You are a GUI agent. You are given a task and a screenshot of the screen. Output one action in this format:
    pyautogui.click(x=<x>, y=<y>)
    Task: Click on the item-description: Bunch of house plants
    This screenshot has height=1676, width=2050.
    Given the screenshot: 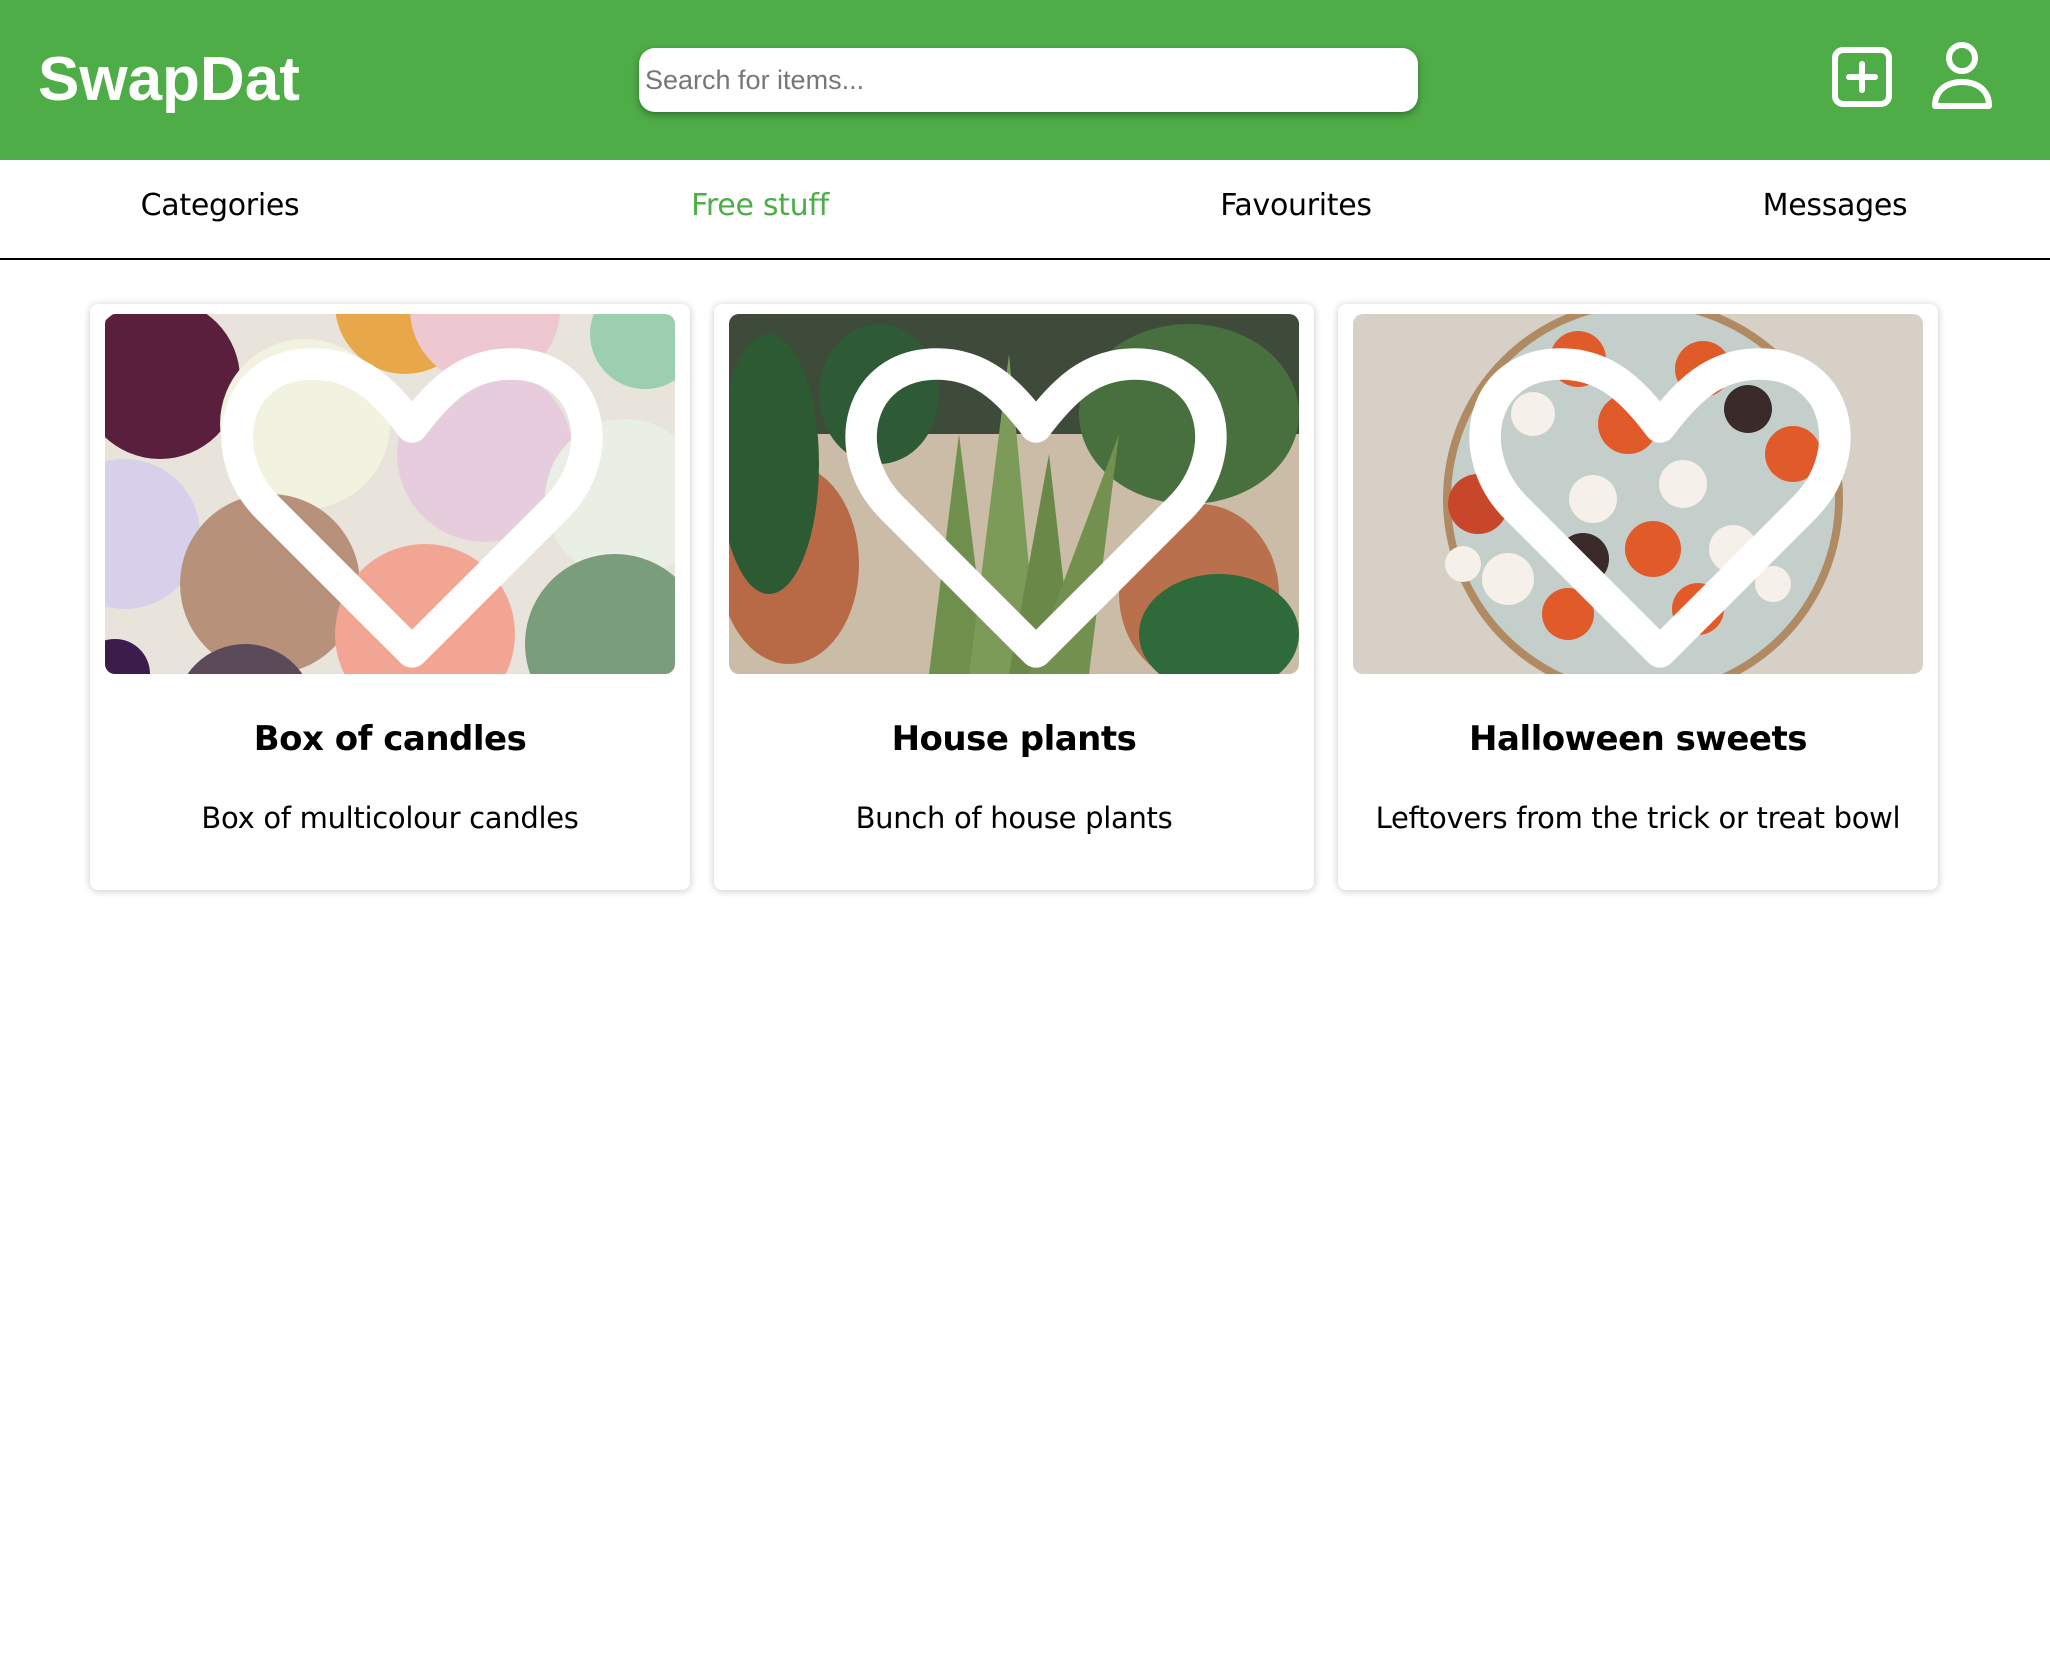 What is the action you would take?
    pyautogui.click(x=1014, y=818)
    